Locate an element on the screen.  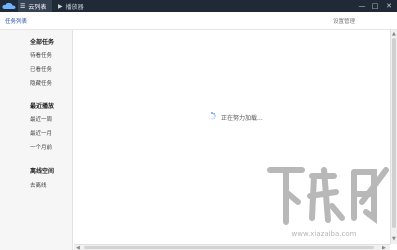
scroll-left-arrow-icon: ◀ is located at coordinates (78, 247).